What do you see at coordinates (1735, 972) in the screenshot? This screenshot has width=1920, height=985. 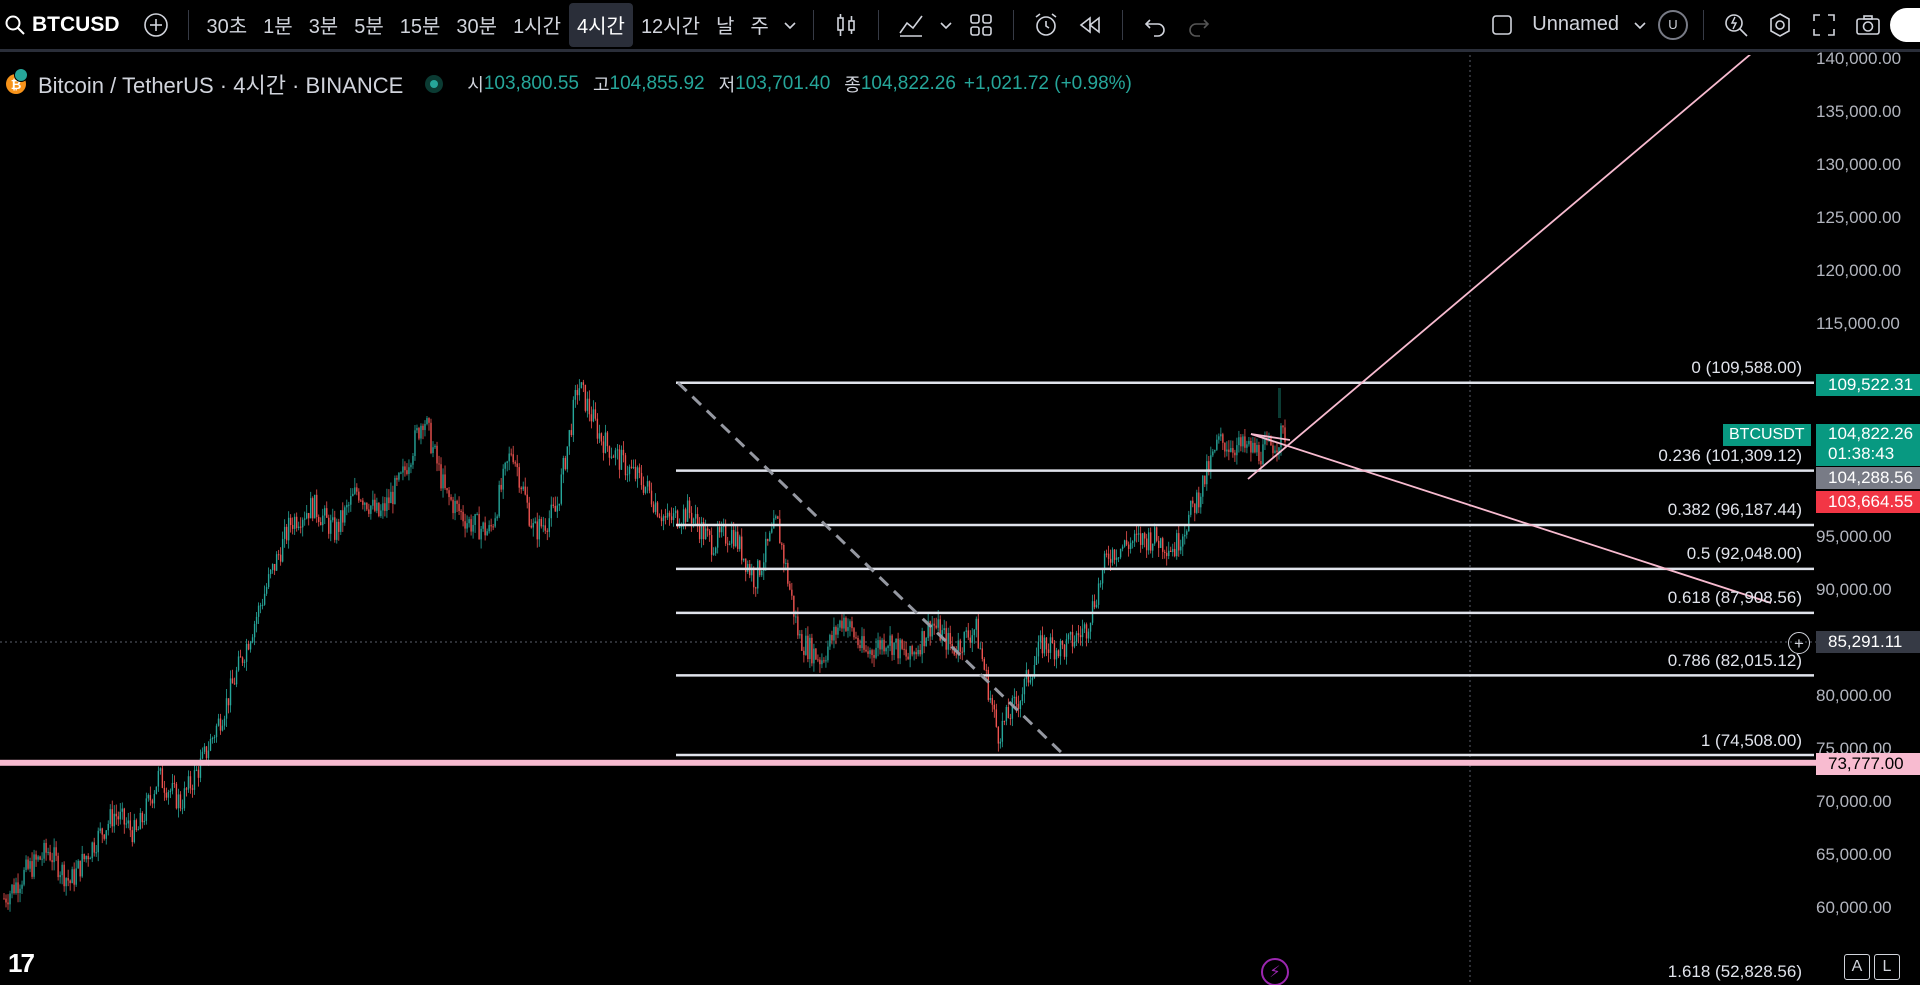 I see `fib-level-label: 1.618 (52,828.56)` at bounding box center [1735, 972].